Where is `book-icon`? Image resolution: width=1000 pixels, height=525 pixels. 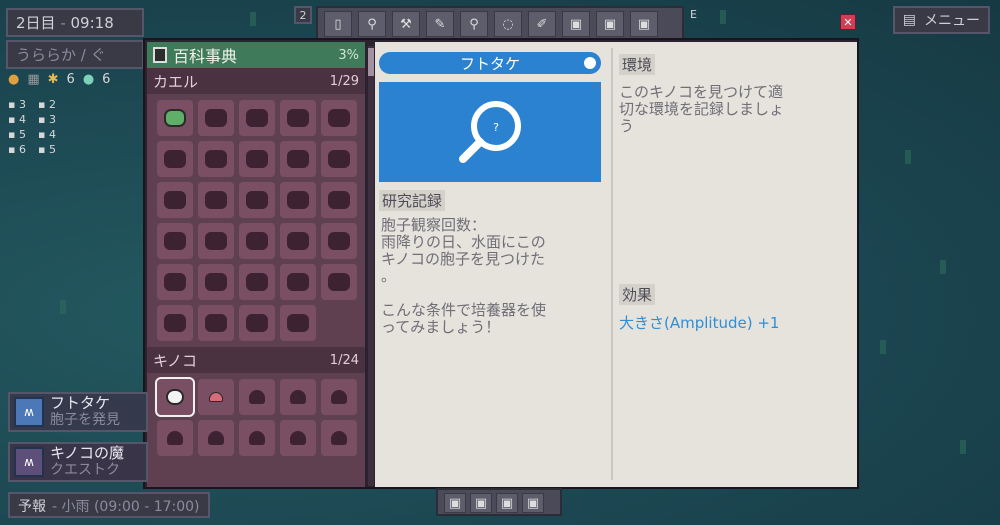 book-icon is located at coordinates (160, 55).